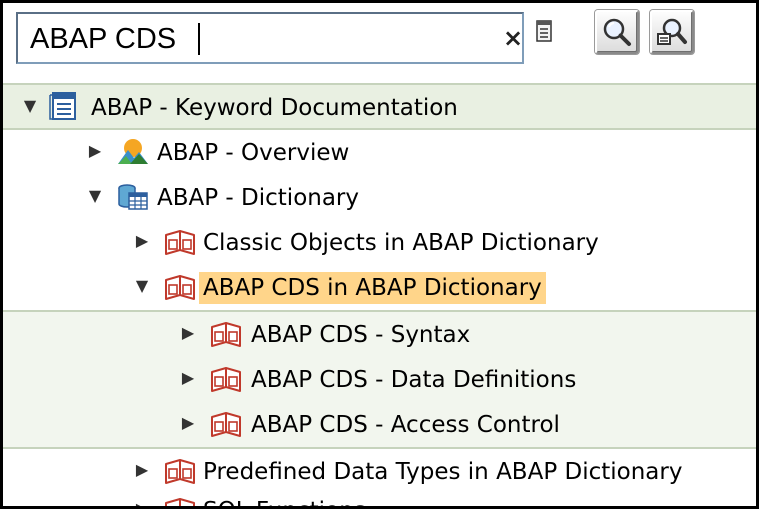 The width and height of the screenshot is (759, 509). What do you see at coordinates (442, 472) in the screenshot?
I see `tree-node-label: Predefined Data Types in ABAP Dictionary` at bounding box center [442, 472].